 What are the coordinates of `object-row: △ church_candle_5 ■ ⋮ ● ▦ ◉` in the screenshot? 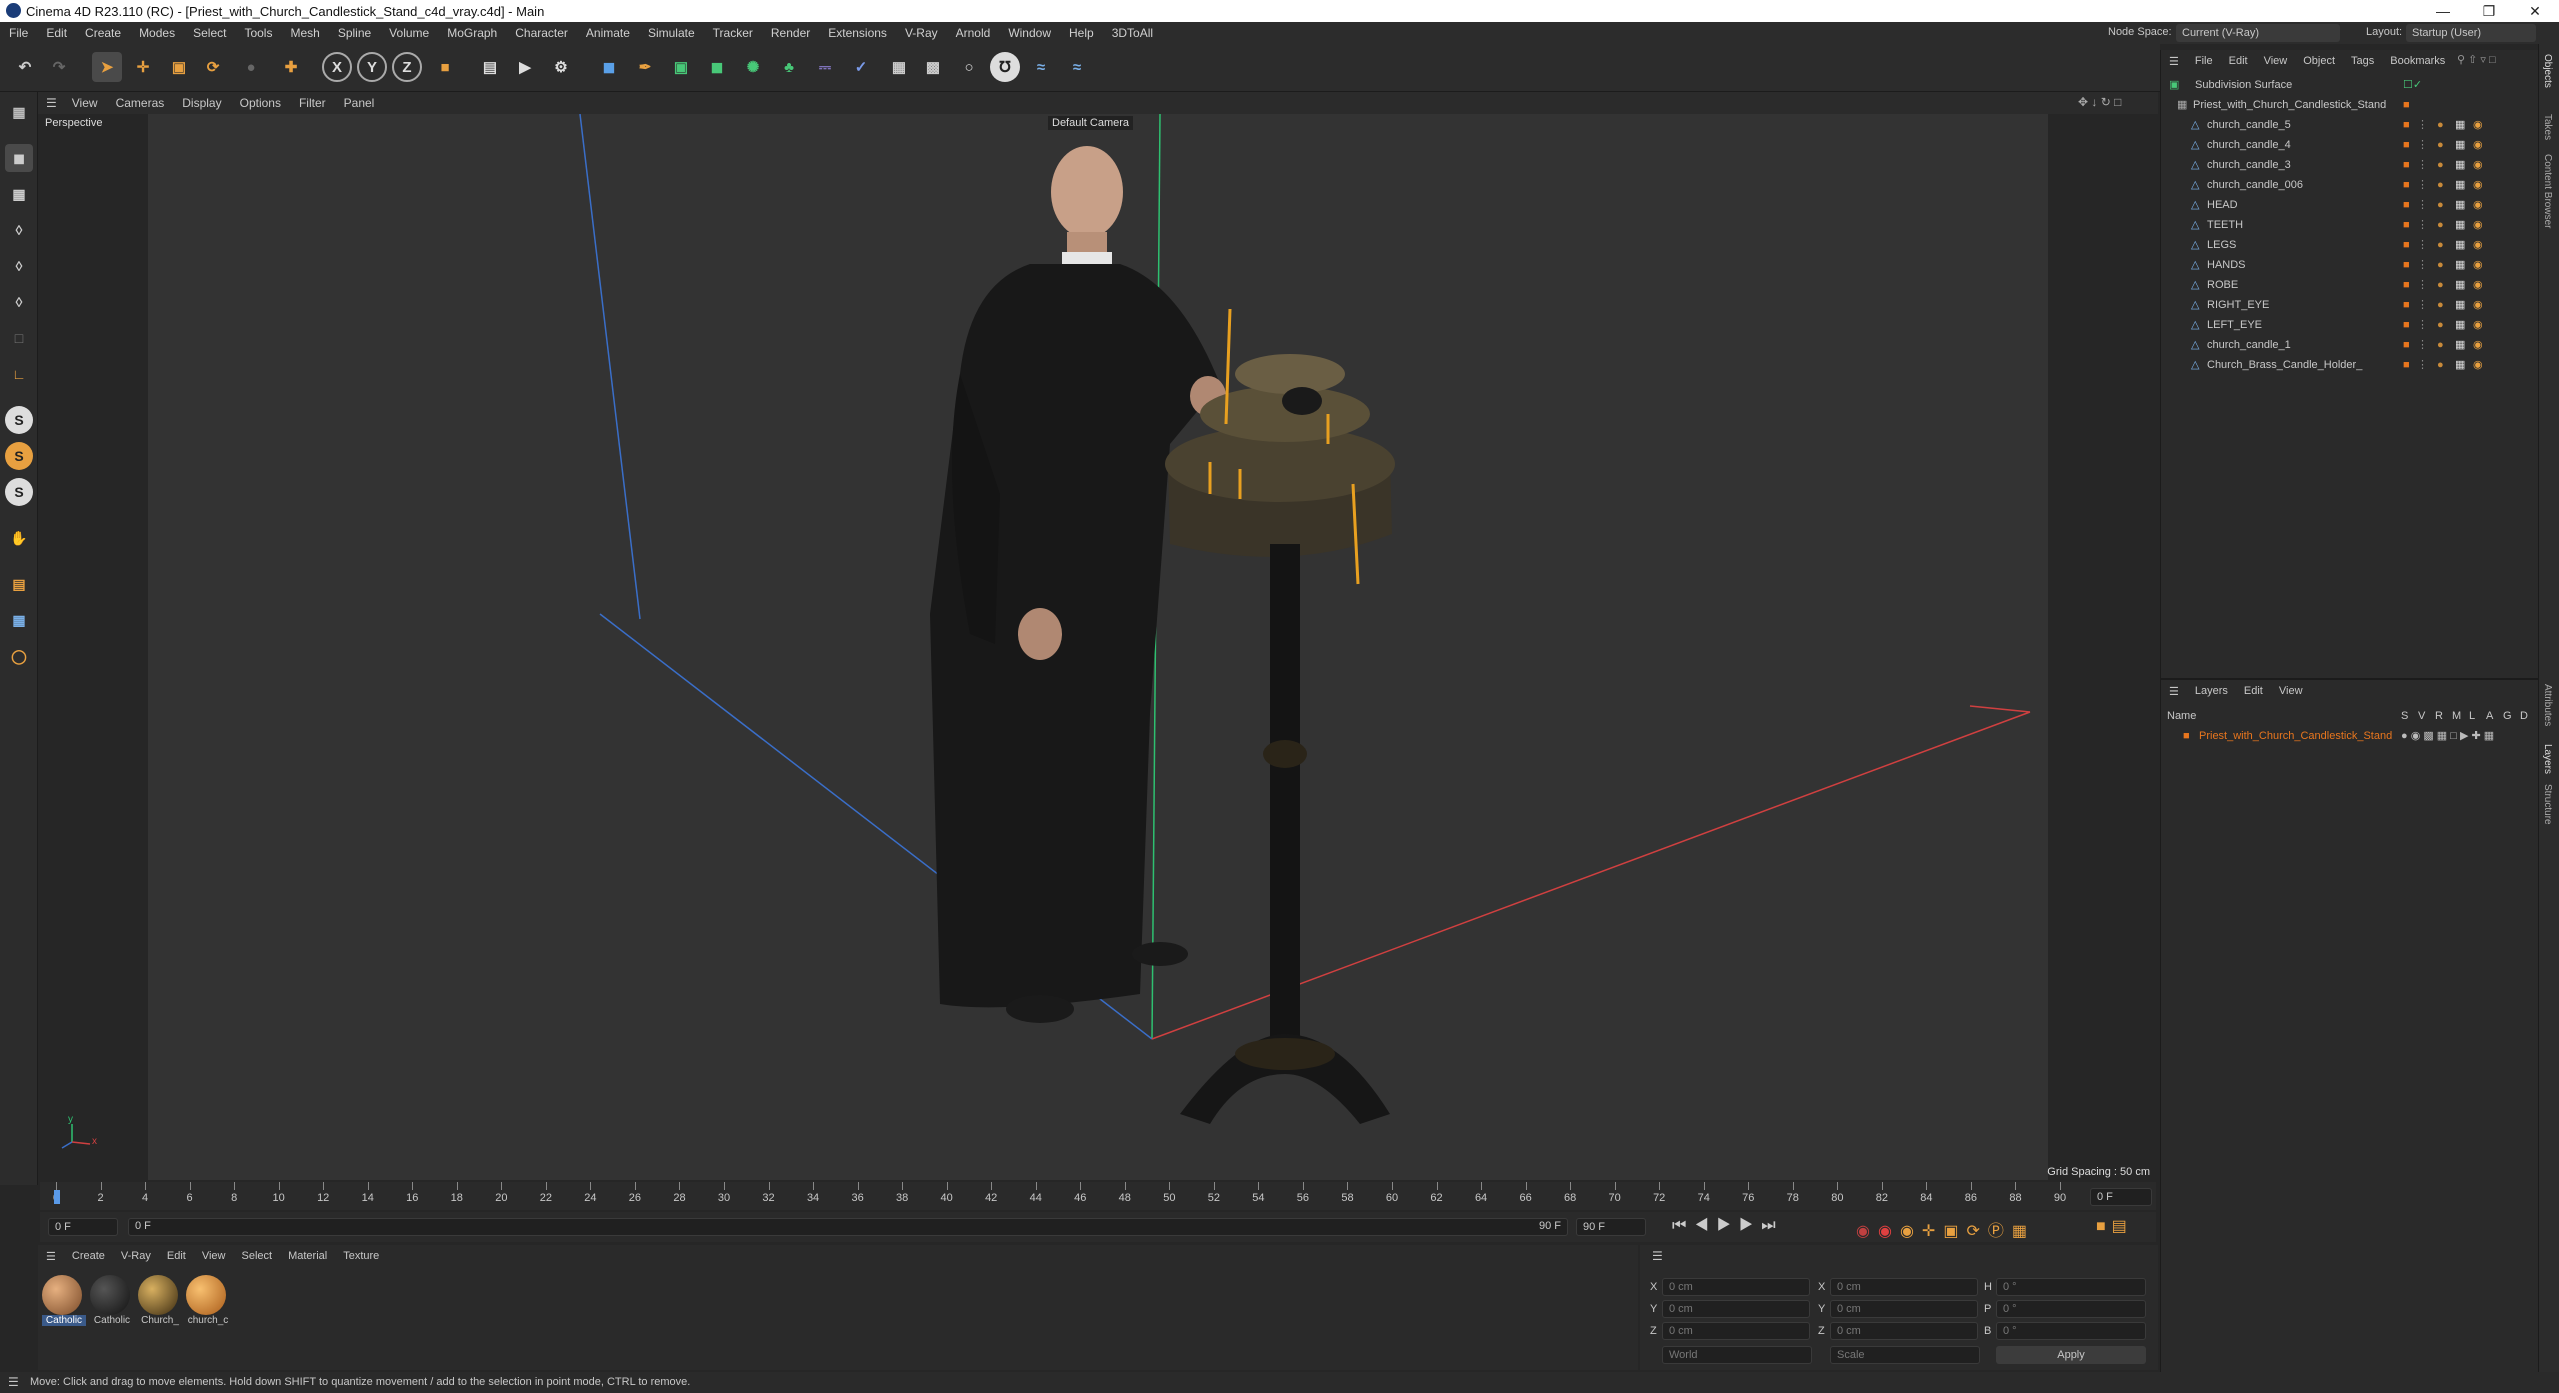 It's located at (2350, 125).